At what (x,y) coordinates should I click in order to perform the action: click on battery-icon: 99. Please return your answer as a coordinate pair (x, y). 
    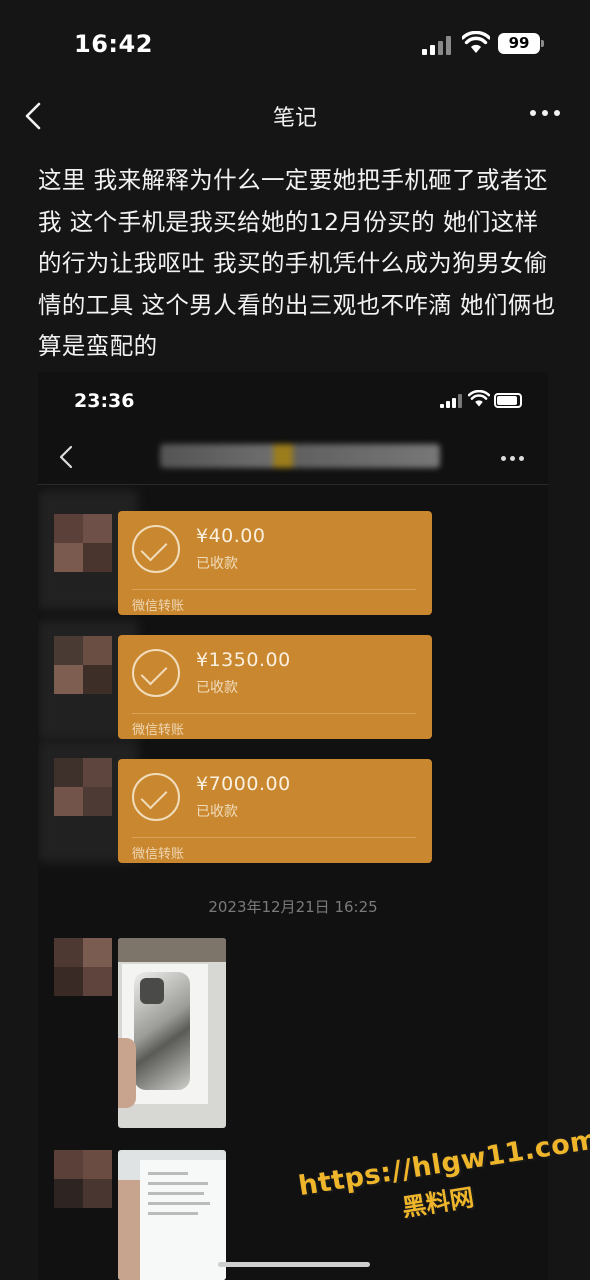
    Looking at the image, I should click on (519, 43).